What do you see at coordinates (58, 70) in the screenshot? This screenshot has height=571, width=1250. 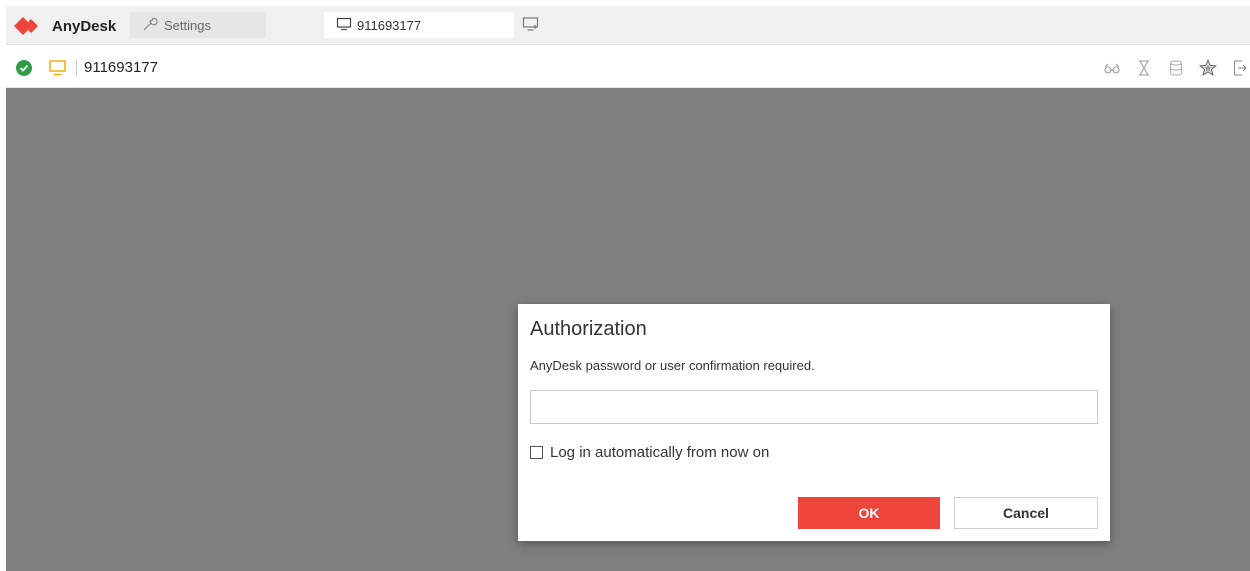 I see `remote-monitor-icon` at bounding box center [58, 70].